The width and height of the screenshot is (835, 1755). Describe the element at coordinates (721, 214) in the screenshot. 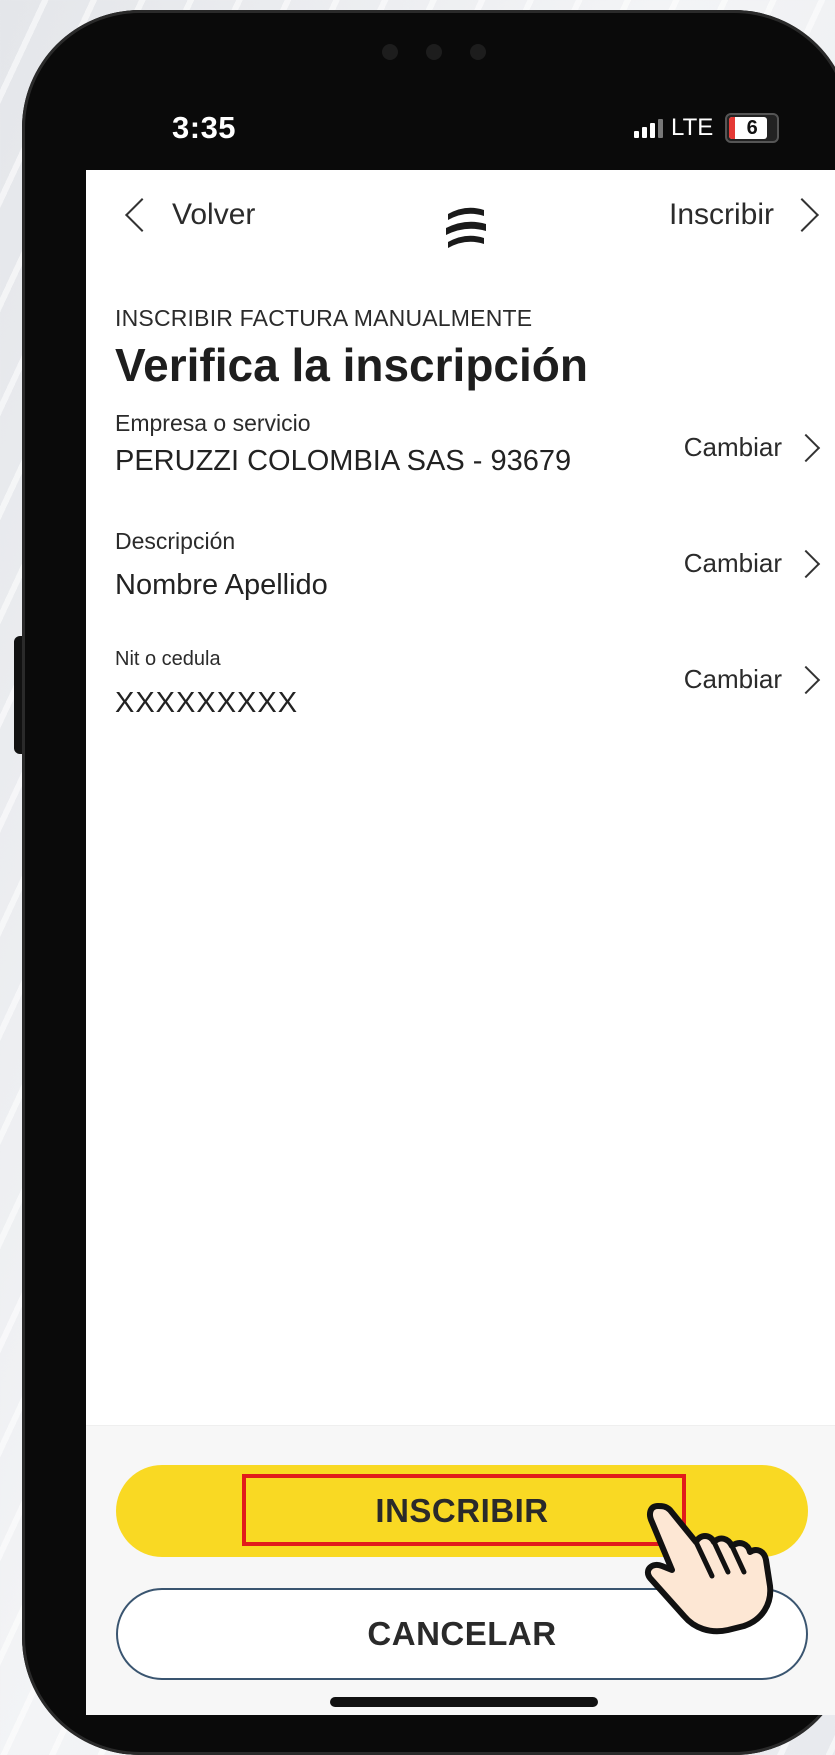

I see `next-label: Inscribir` at that location.